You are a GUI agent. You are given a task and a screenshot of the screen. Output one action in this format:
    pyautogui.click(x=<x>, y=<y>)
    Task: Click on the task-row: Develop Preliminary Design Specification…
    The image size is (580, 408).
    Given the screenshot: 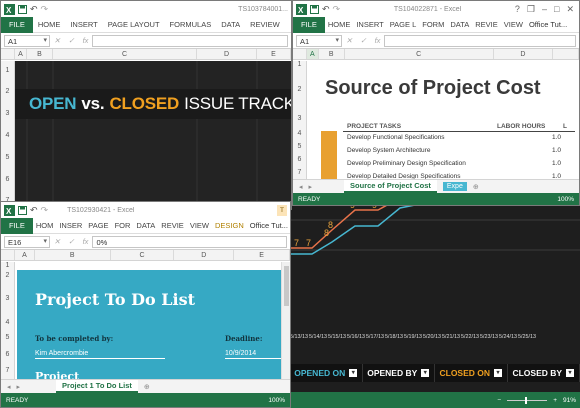 What is the action you would take?
    pyautogui.click(x=454, y=163)
    